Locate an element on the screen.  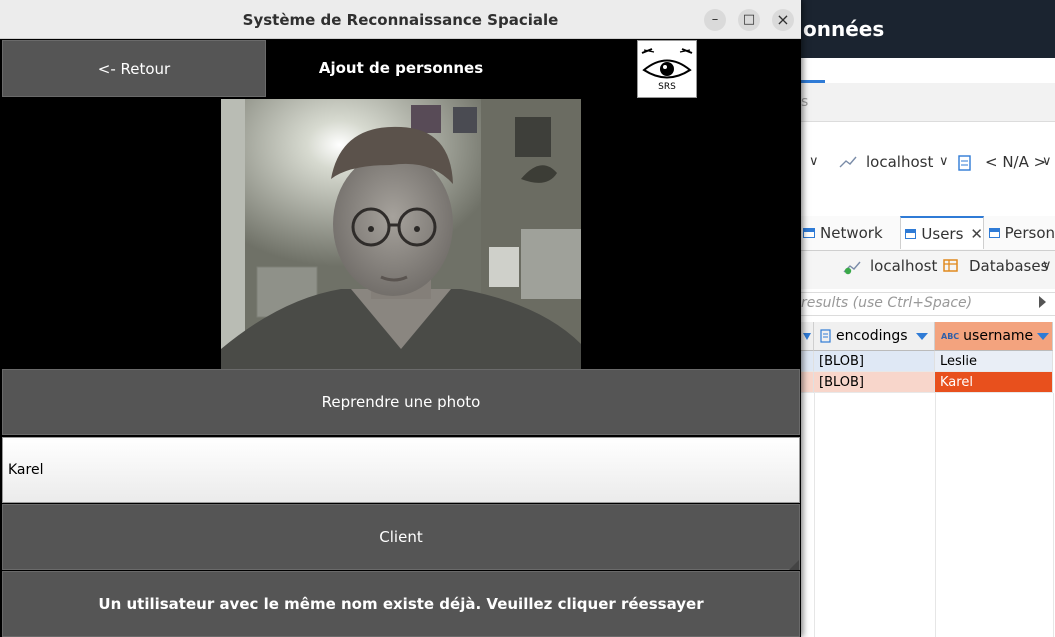
column-type-icon is located at coordinates (825, 336).